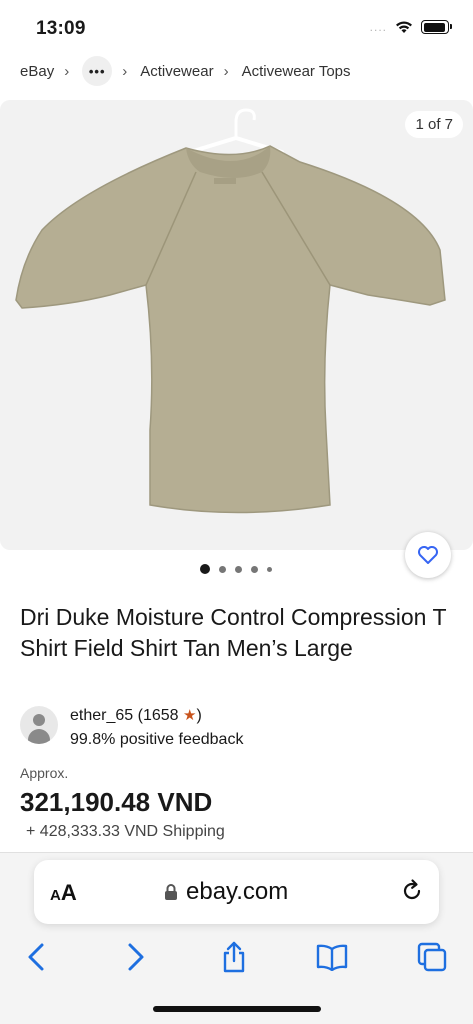 The height and width of the screenshot is (1024, 473). I want to click on shipping-cost: + 428,333.33 VND Shipping, so click(125, 831).